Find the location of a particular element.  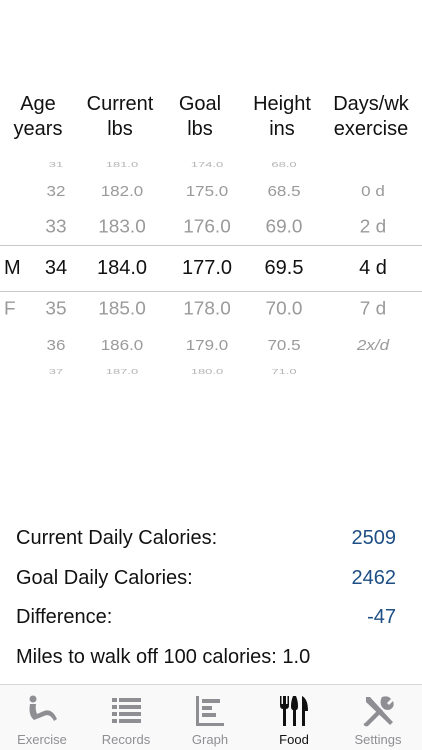

food-icon is located at coordinates (294, 711).